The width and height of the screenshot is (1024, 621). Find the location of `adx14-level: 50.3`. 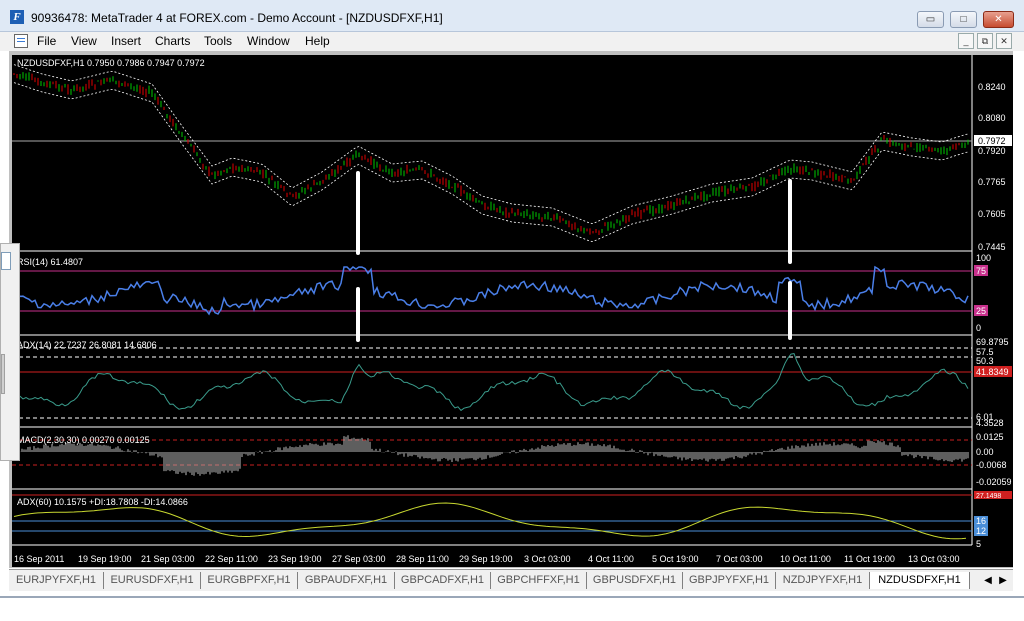

adx14-level: 50.3 is located at coordinates (985, 361).